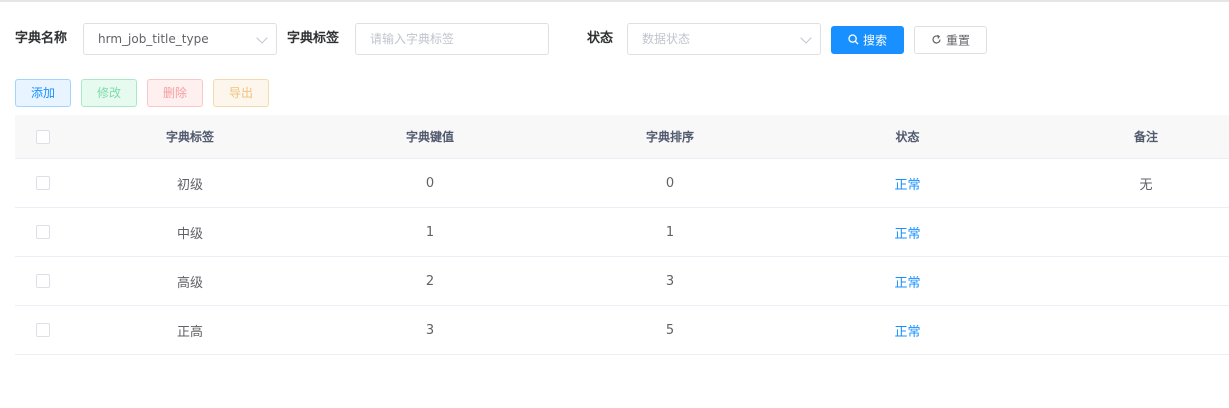 The image size is (1229, 408). What do you see at coordinates (614, 1) in the screenshot?
I see `top-divider` at bounding box center [614, 1].